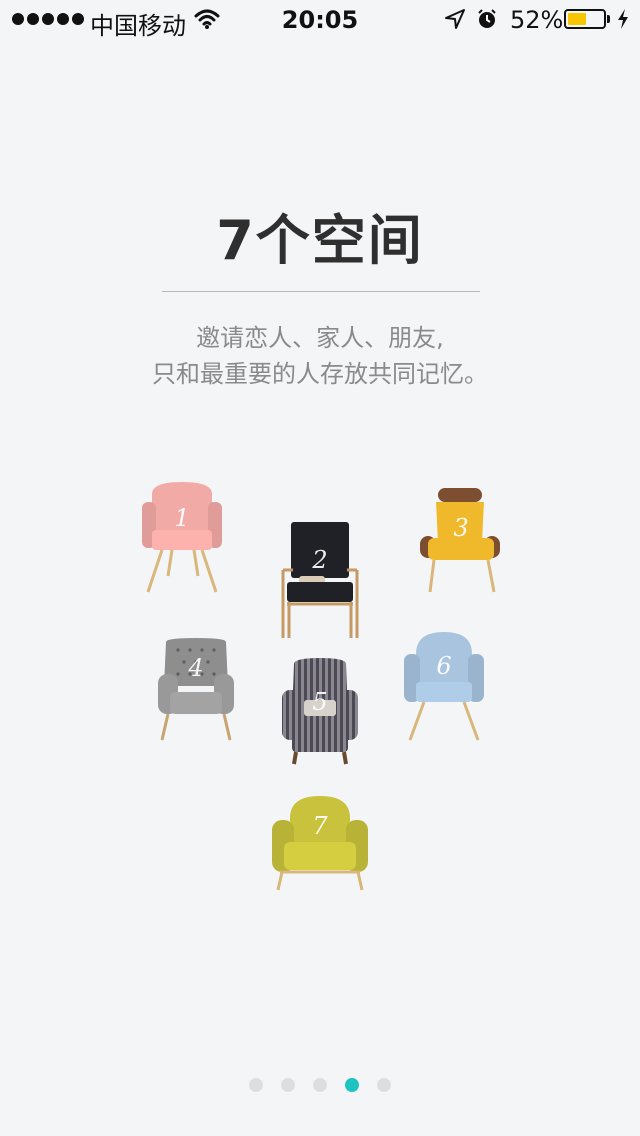 The height and width of the screenshot is (1136, 640). I want to click on chair-label-4: 4, so click(196, 668).